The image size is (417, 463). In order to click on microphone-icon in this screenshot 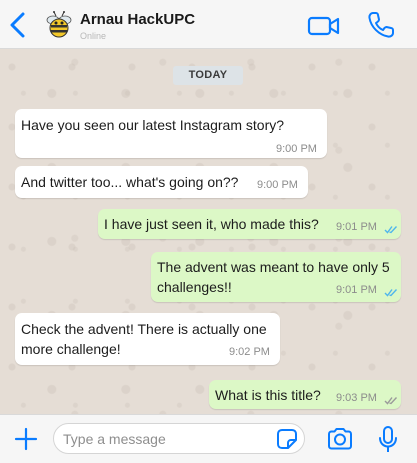, I will do `click(388, 439)`.